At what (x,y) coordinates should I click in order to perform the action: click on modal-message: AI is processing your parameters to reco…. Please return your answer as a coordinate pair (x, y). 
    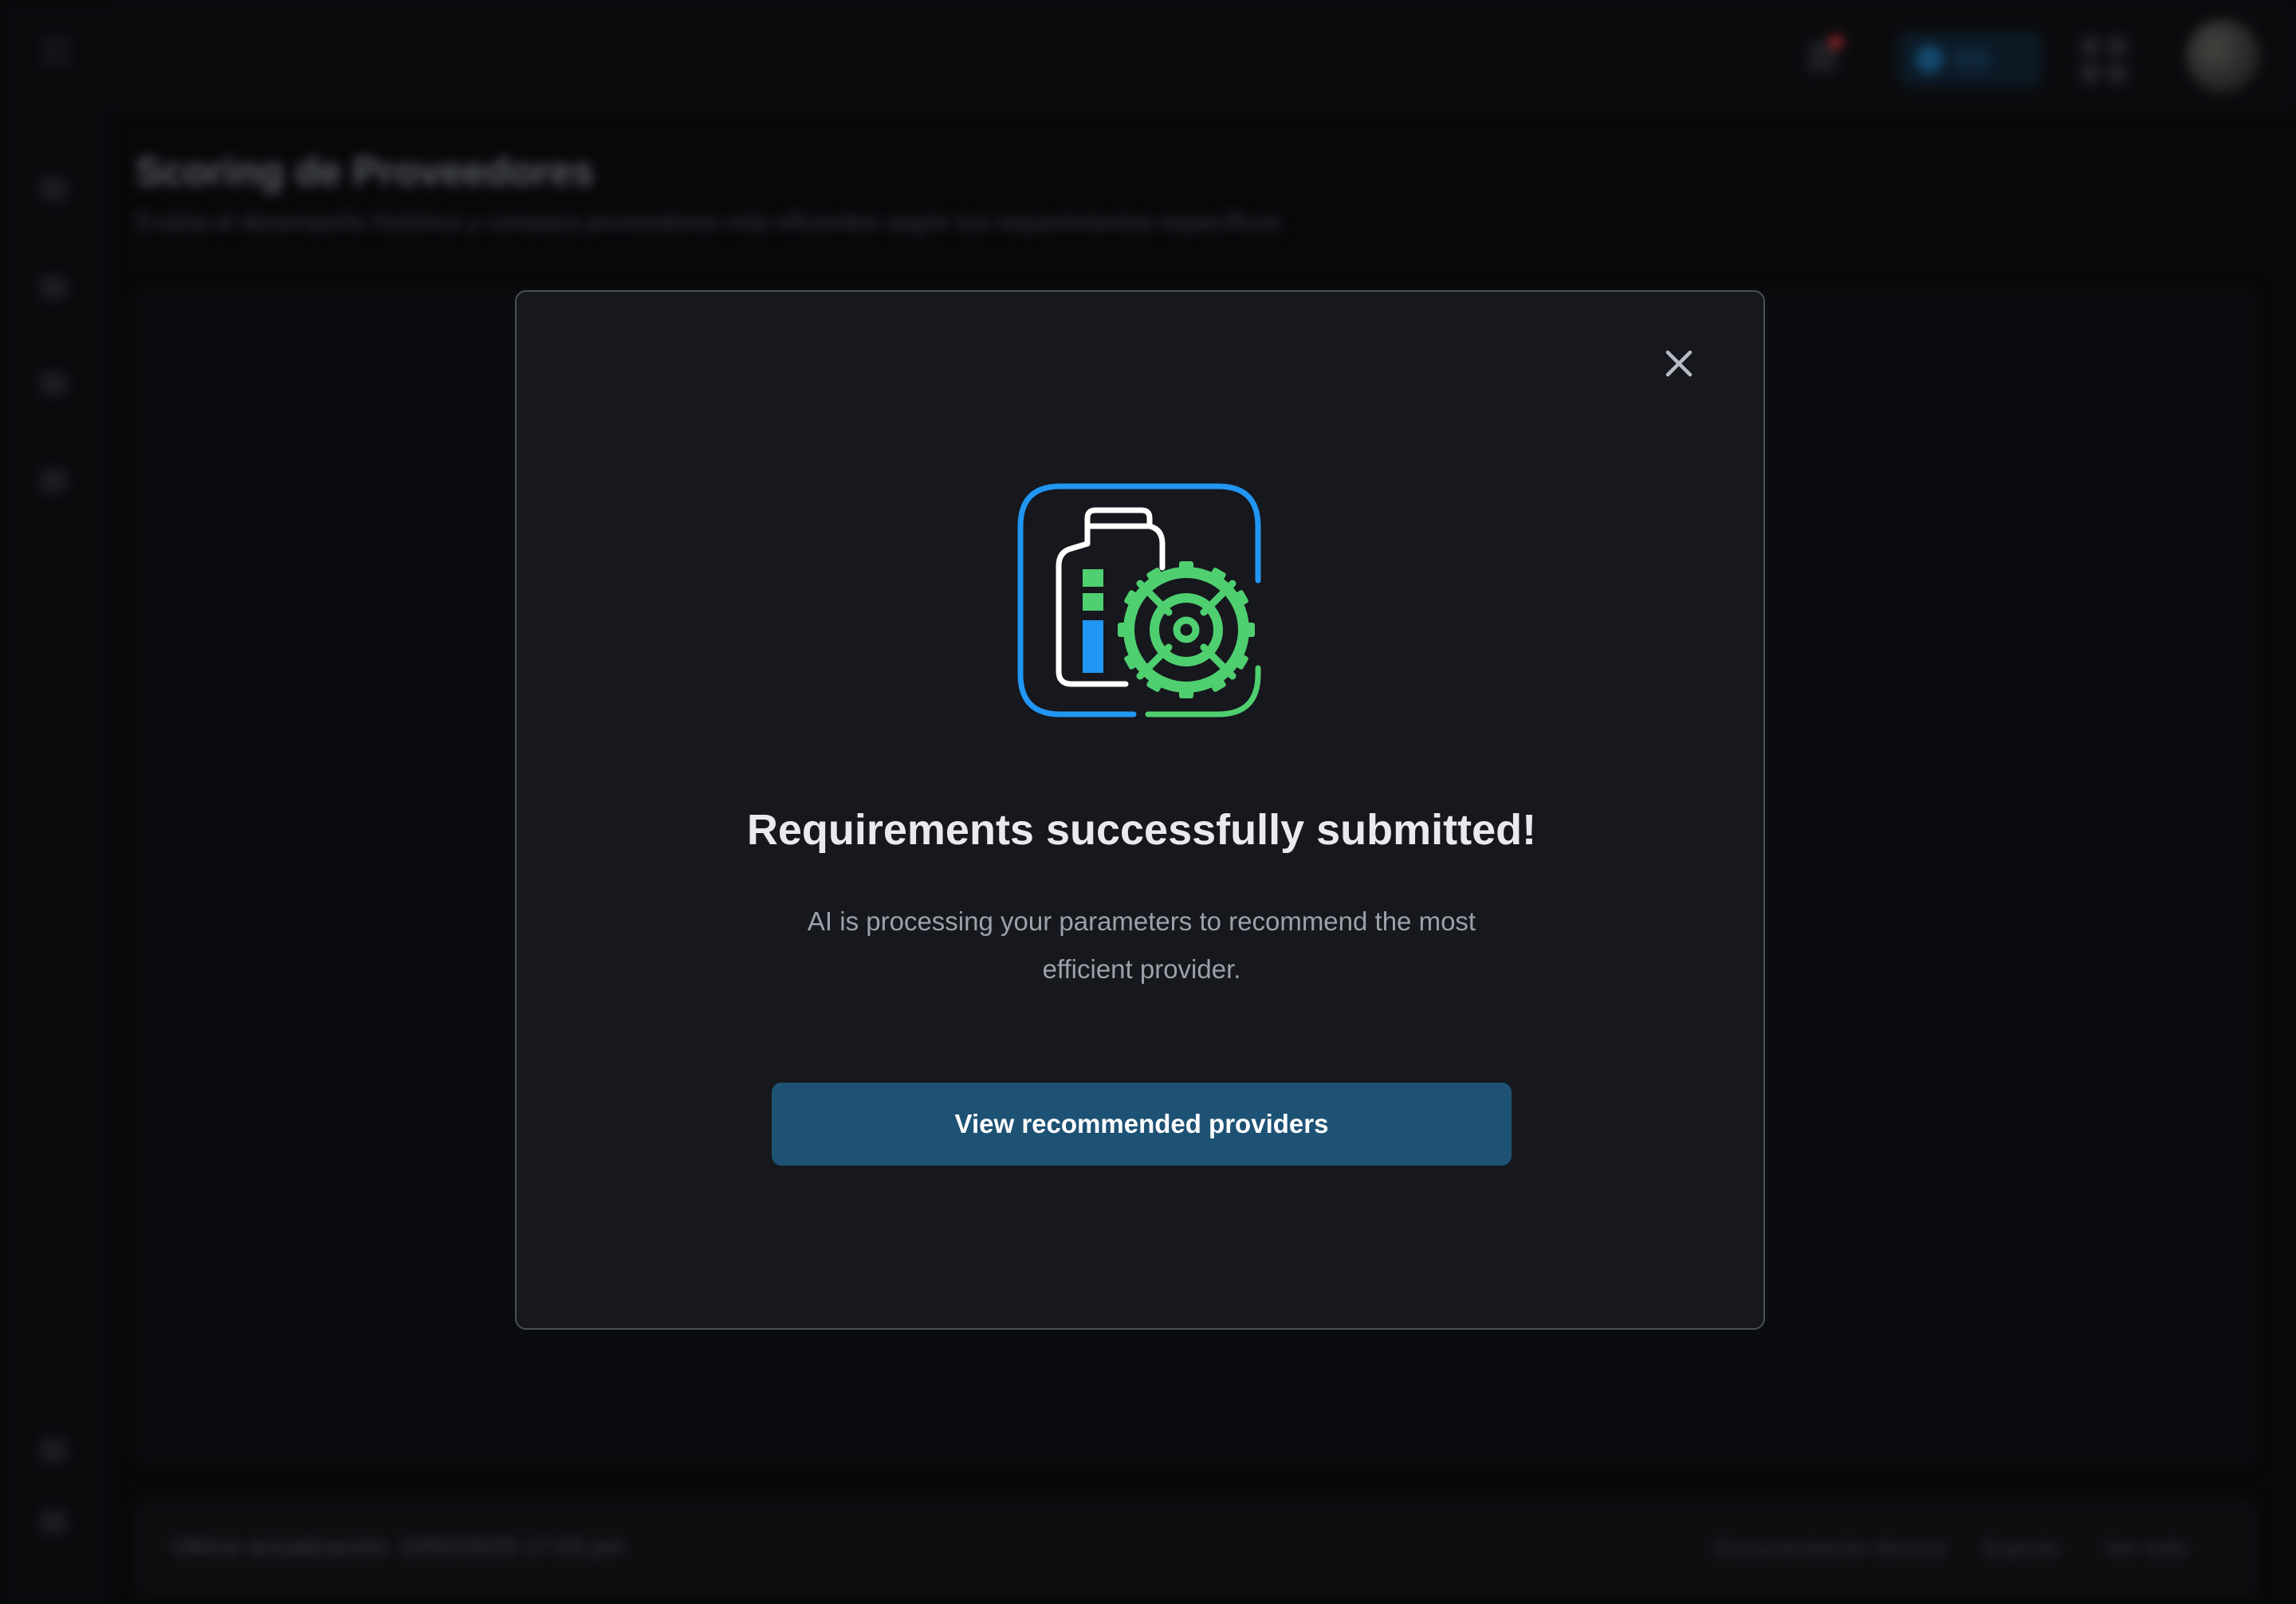
    Looking at the image, I should click on (1141, 945).